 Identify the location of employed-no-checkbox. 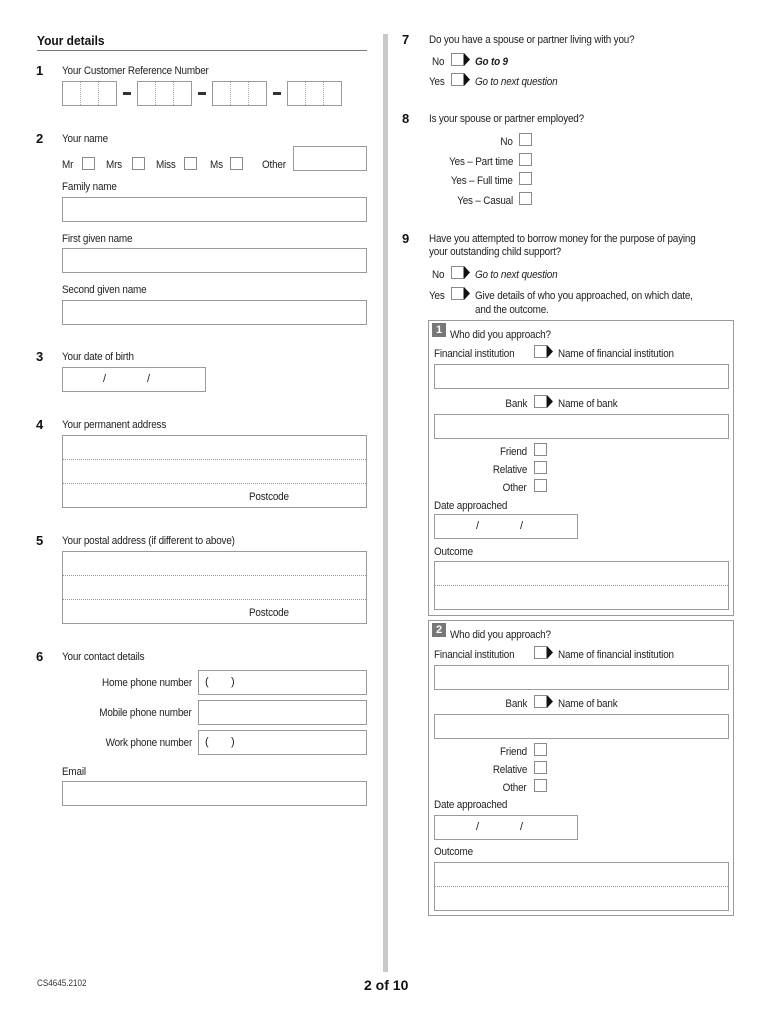
(525, 139).